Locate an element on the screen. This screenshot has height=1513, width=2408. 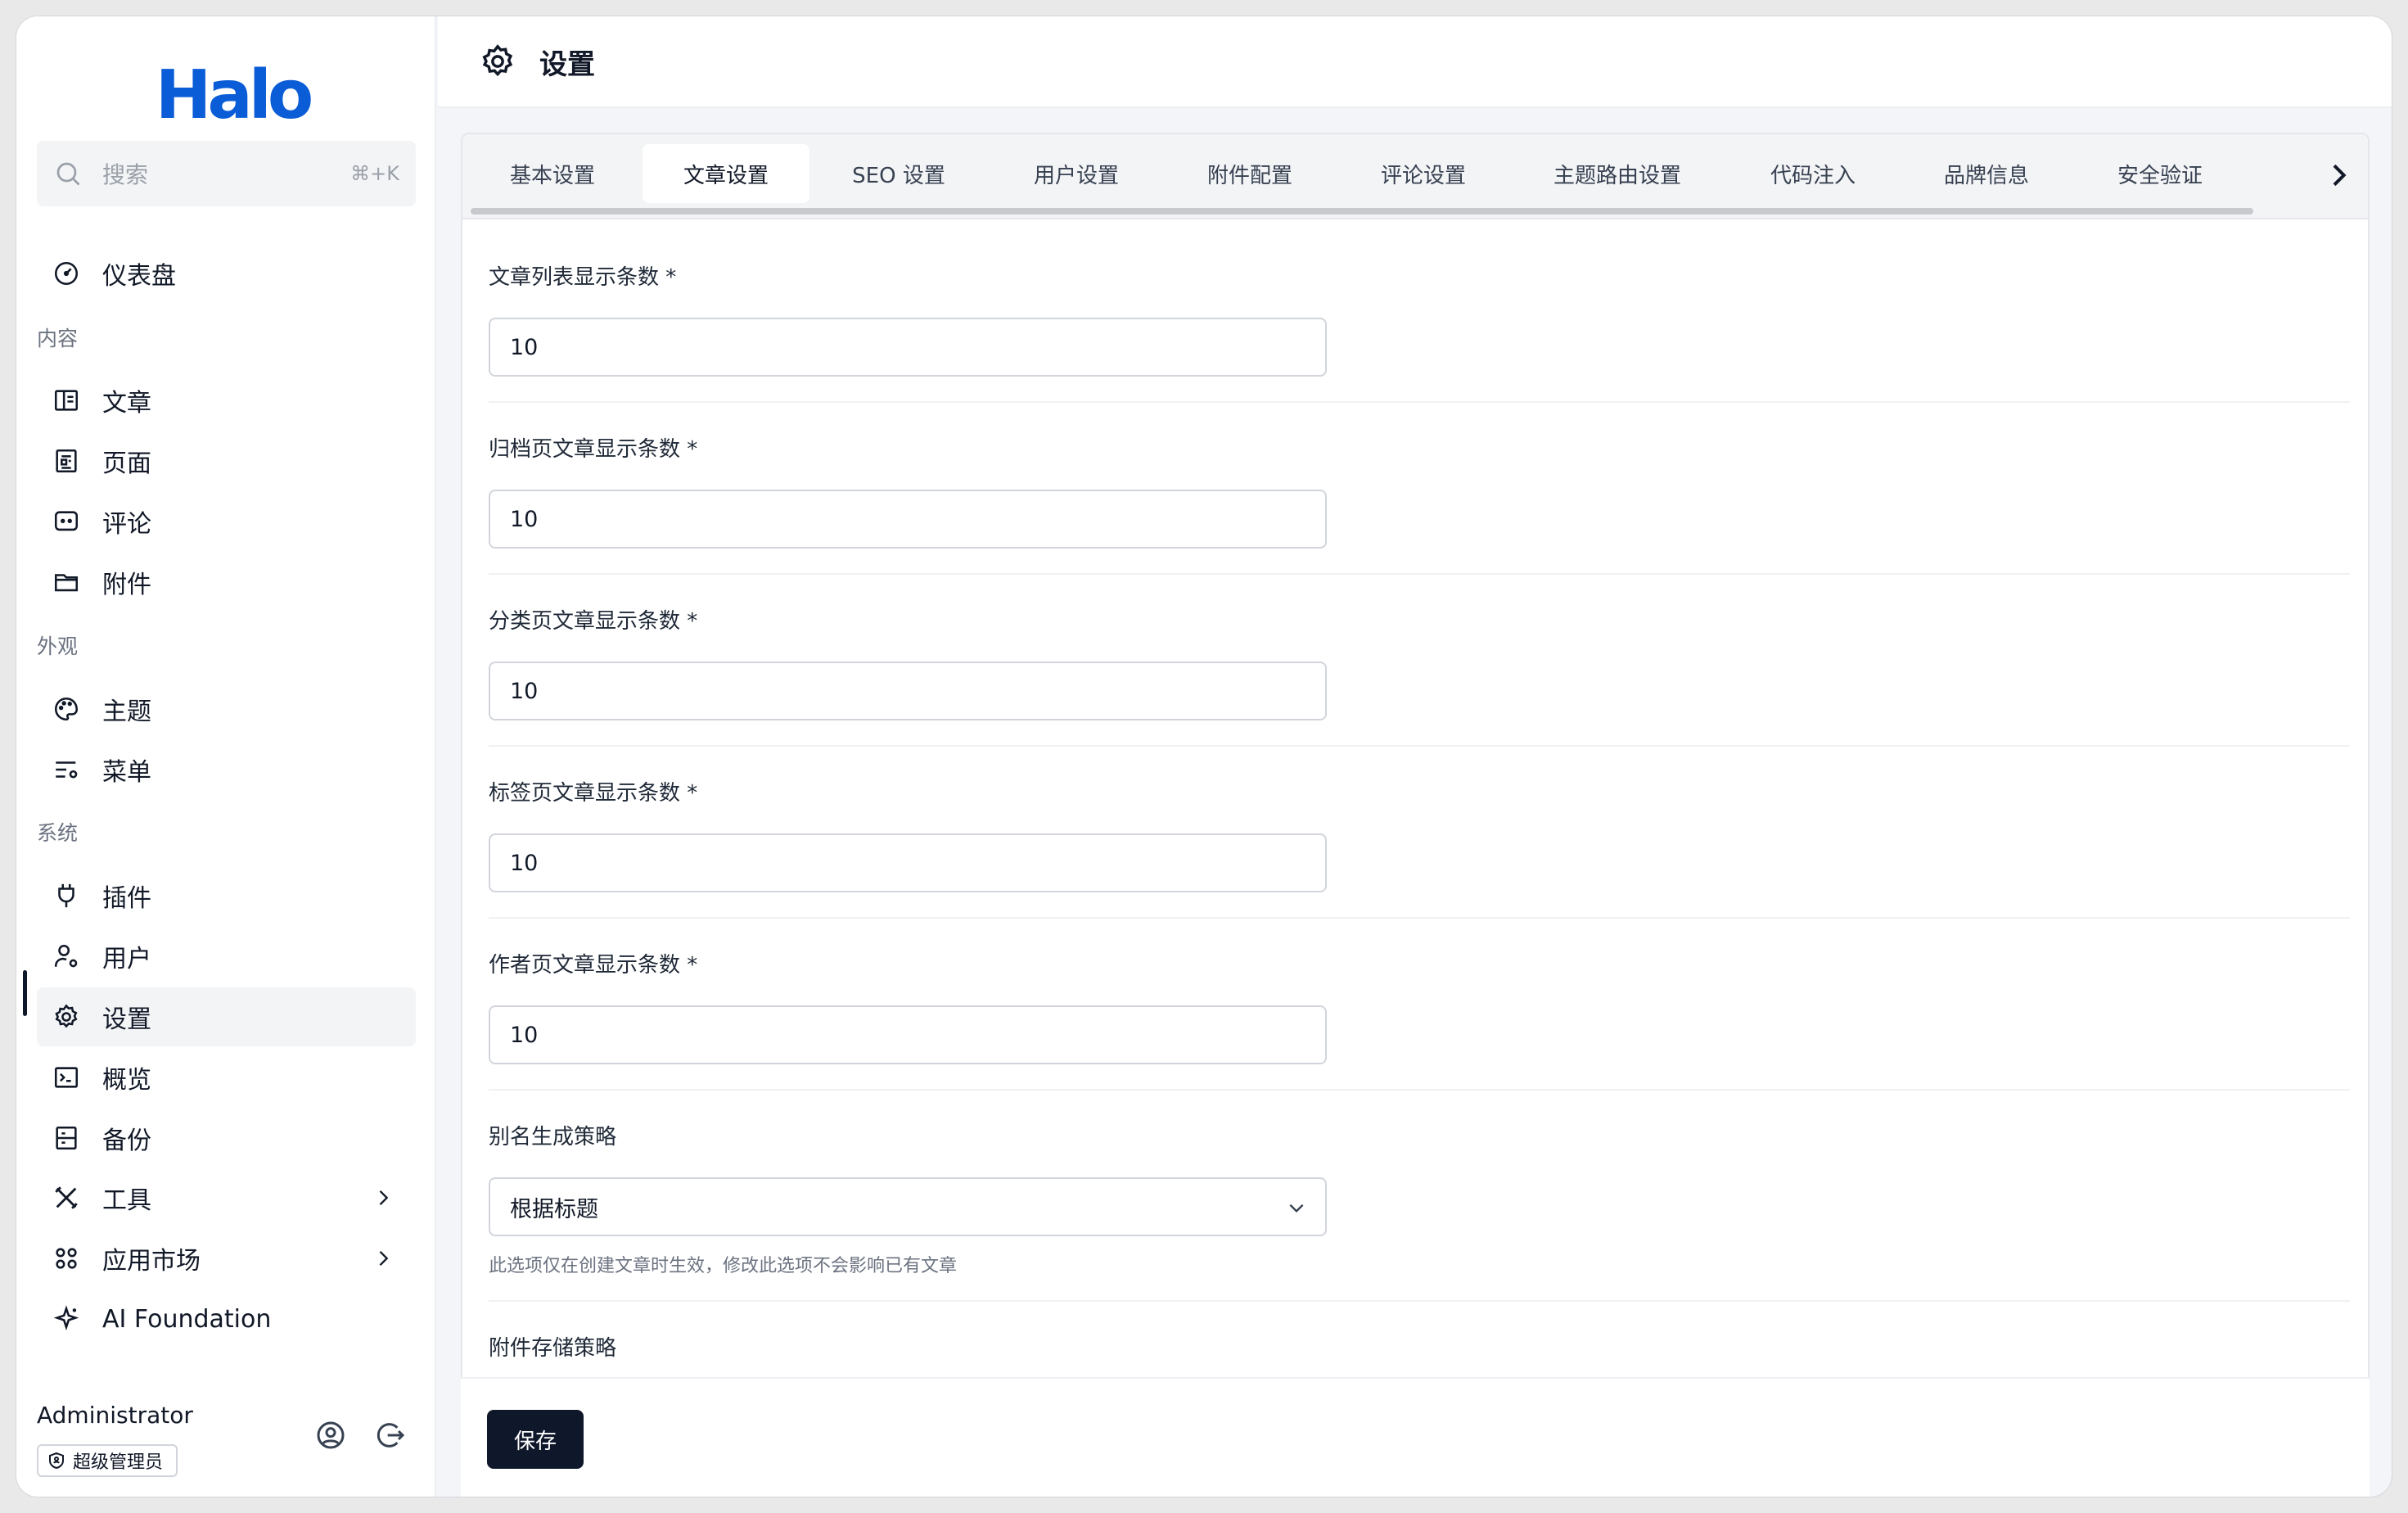
tab-scroll-right-button is located at coordinates (2338, 175).